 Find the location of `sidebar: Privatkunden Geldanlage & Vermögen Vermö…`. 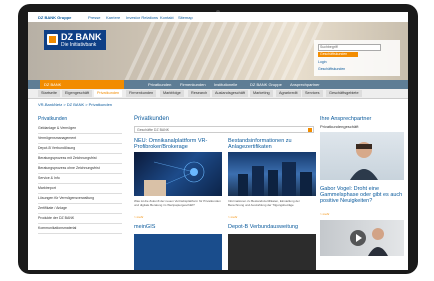

sidebar: Privatkunden Geldanlage & Vermögen Vermö… is located at coordinates (80, 175).